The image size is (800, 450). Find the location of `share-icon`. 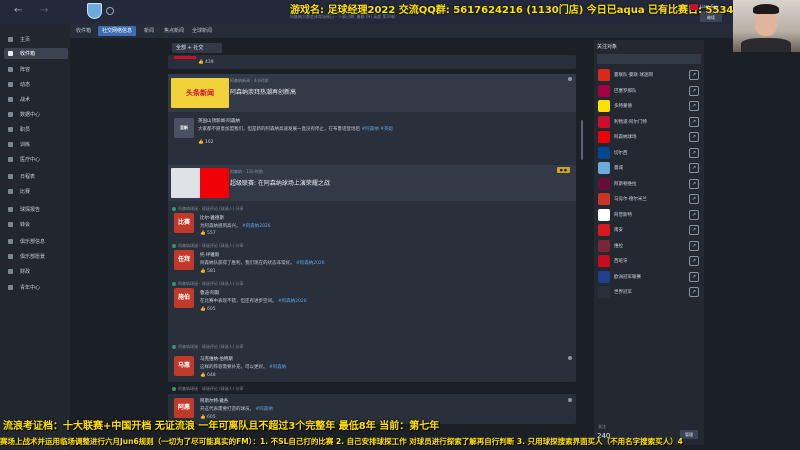

share-icon is located at coordinates (174, 209).